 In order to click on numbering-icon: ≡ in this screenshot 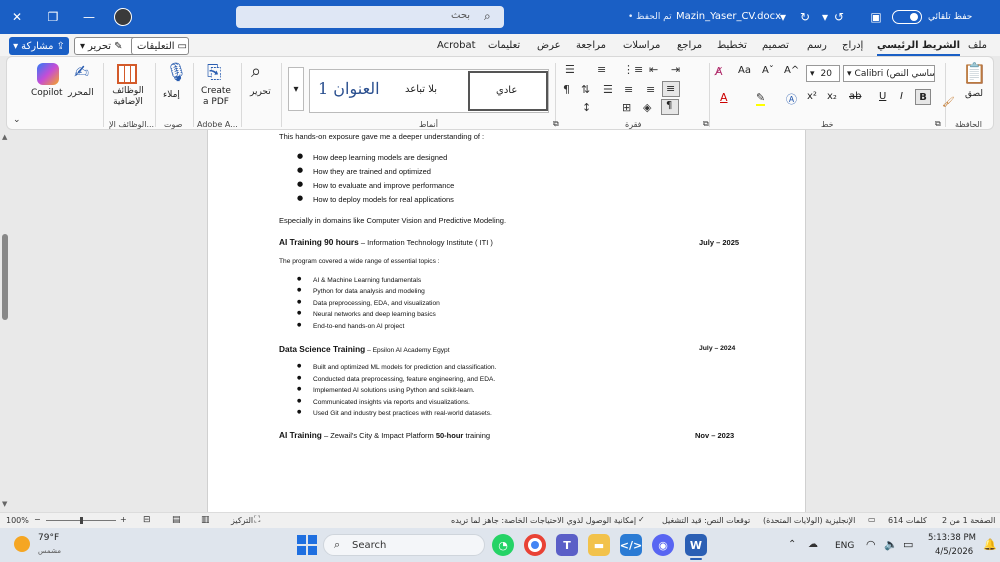, I will do `click(601, 69)`.